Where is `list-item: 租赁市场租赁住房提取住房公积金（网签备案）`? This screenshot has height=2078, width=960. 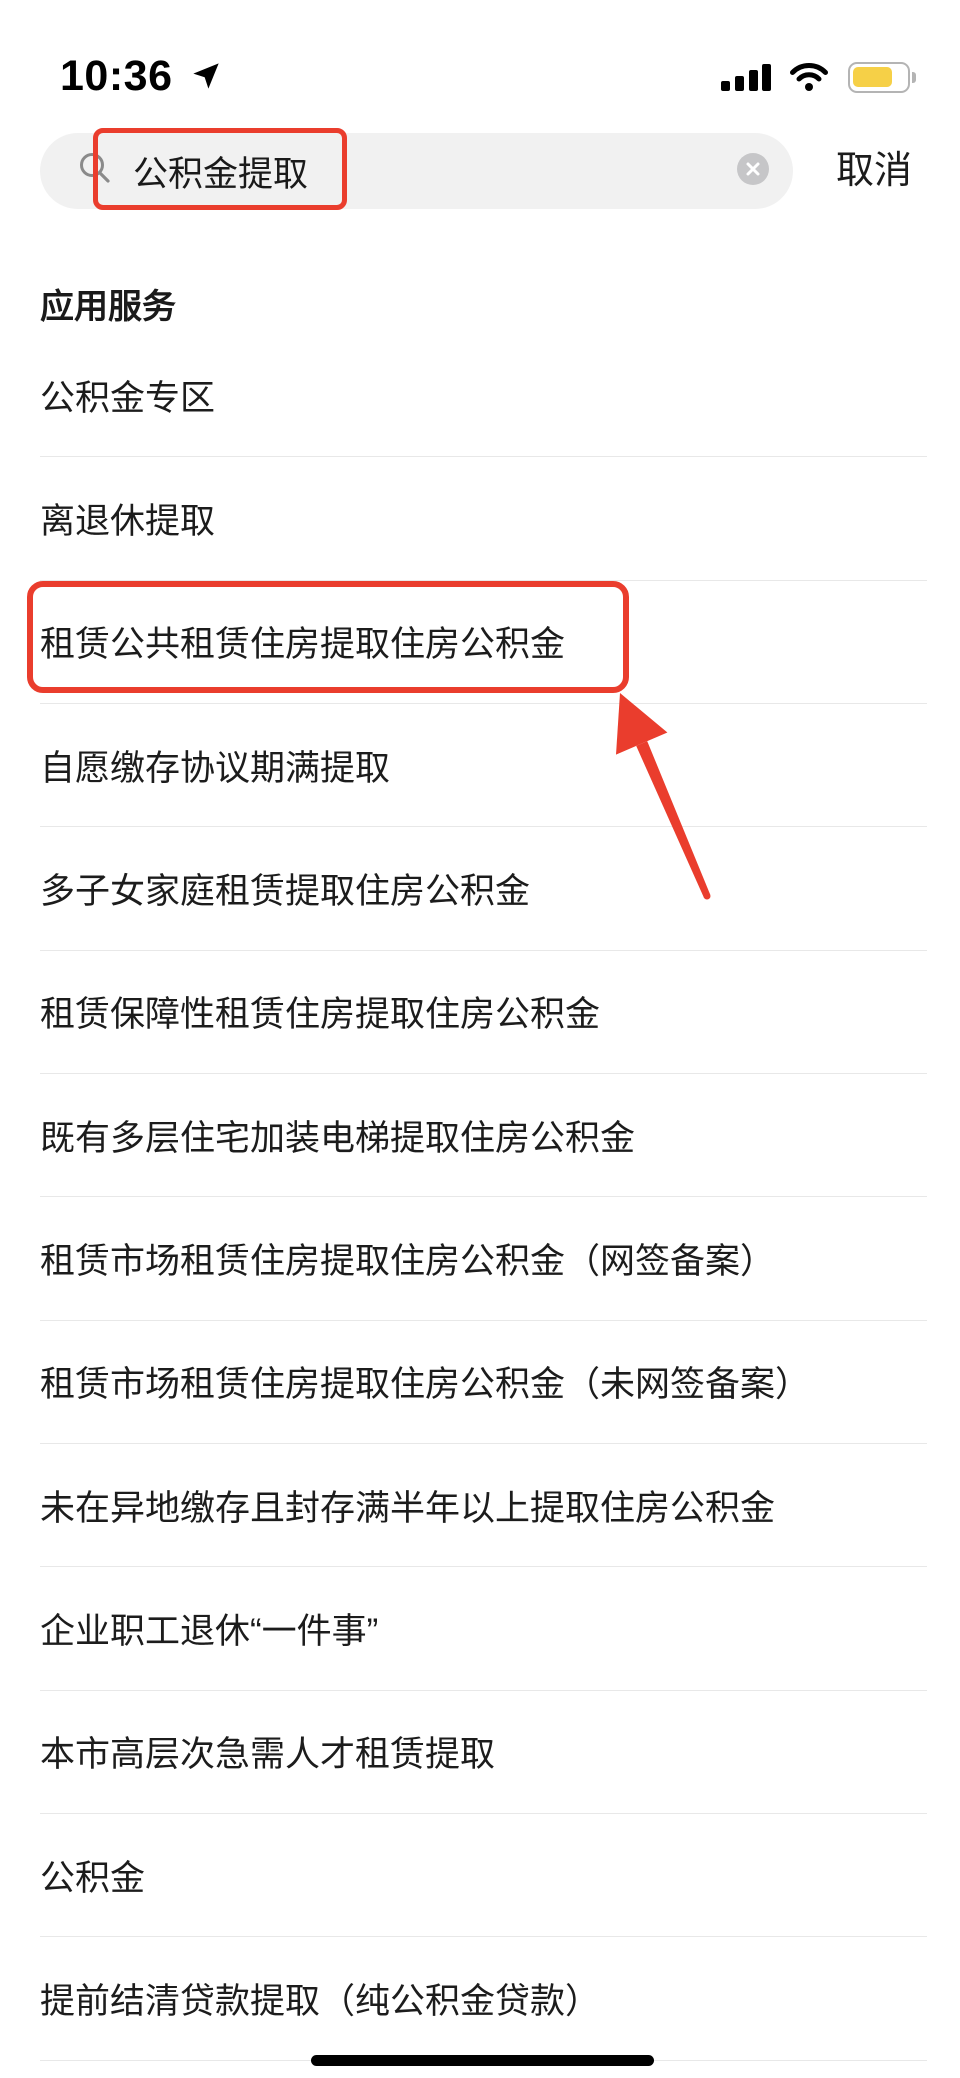 list-item: 租赁市场租赁住房提取住房公积金（网签备案） is located at coordinates (483, 1259).